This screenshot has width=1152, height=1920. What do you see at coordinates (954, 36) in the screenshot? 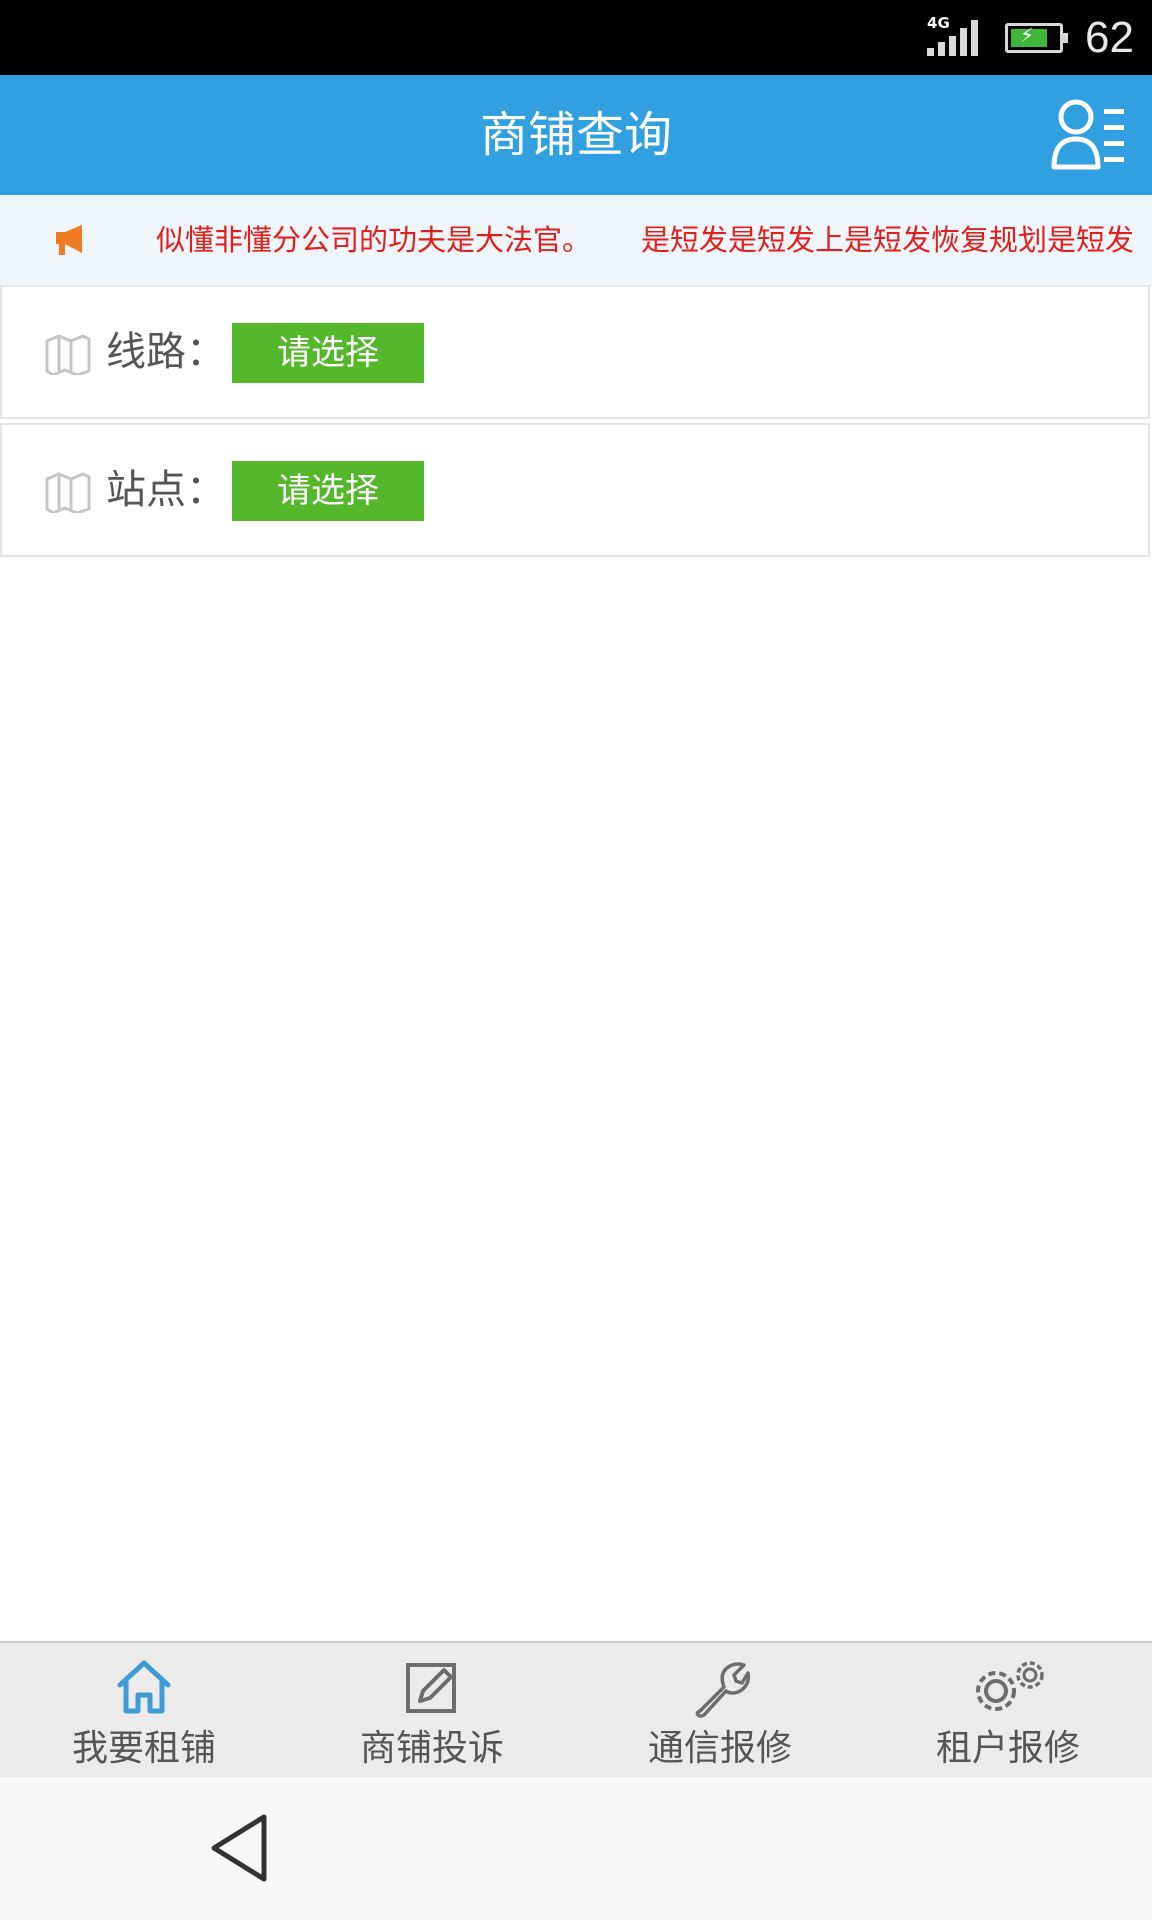
I see `signal-icon: 4G` at bounding box center [954, 36].